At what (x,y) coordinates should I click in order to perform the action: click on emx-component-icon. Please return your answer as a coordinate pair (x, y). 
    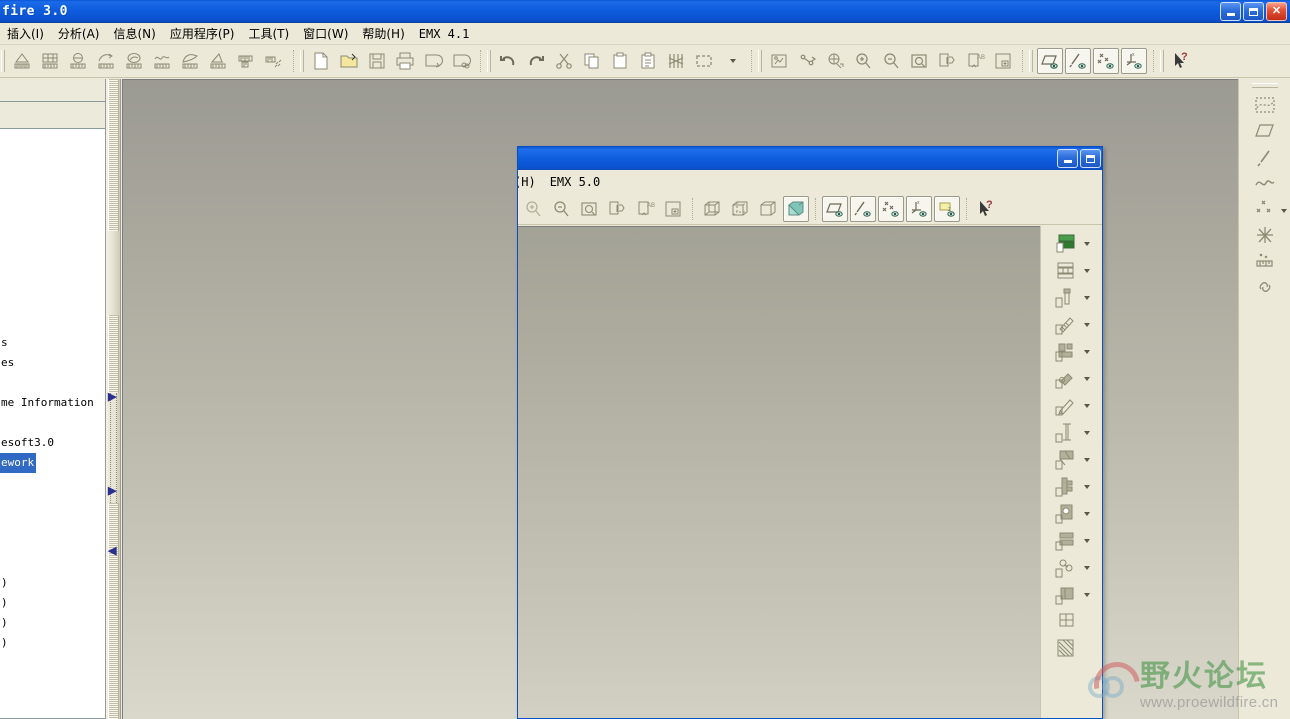
    Looking at the image, I should click on (1072, 567).